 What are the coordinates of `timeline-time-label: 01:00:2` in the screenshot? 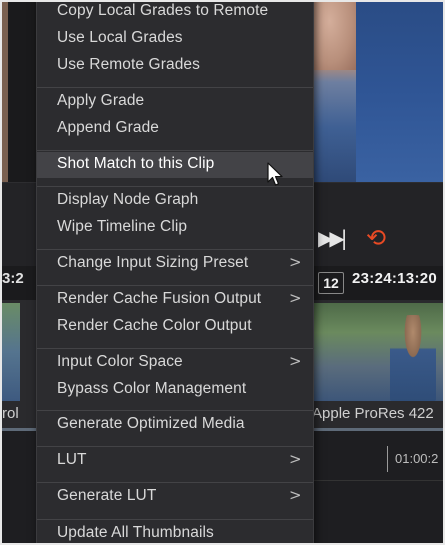 It's located at (417, 458).